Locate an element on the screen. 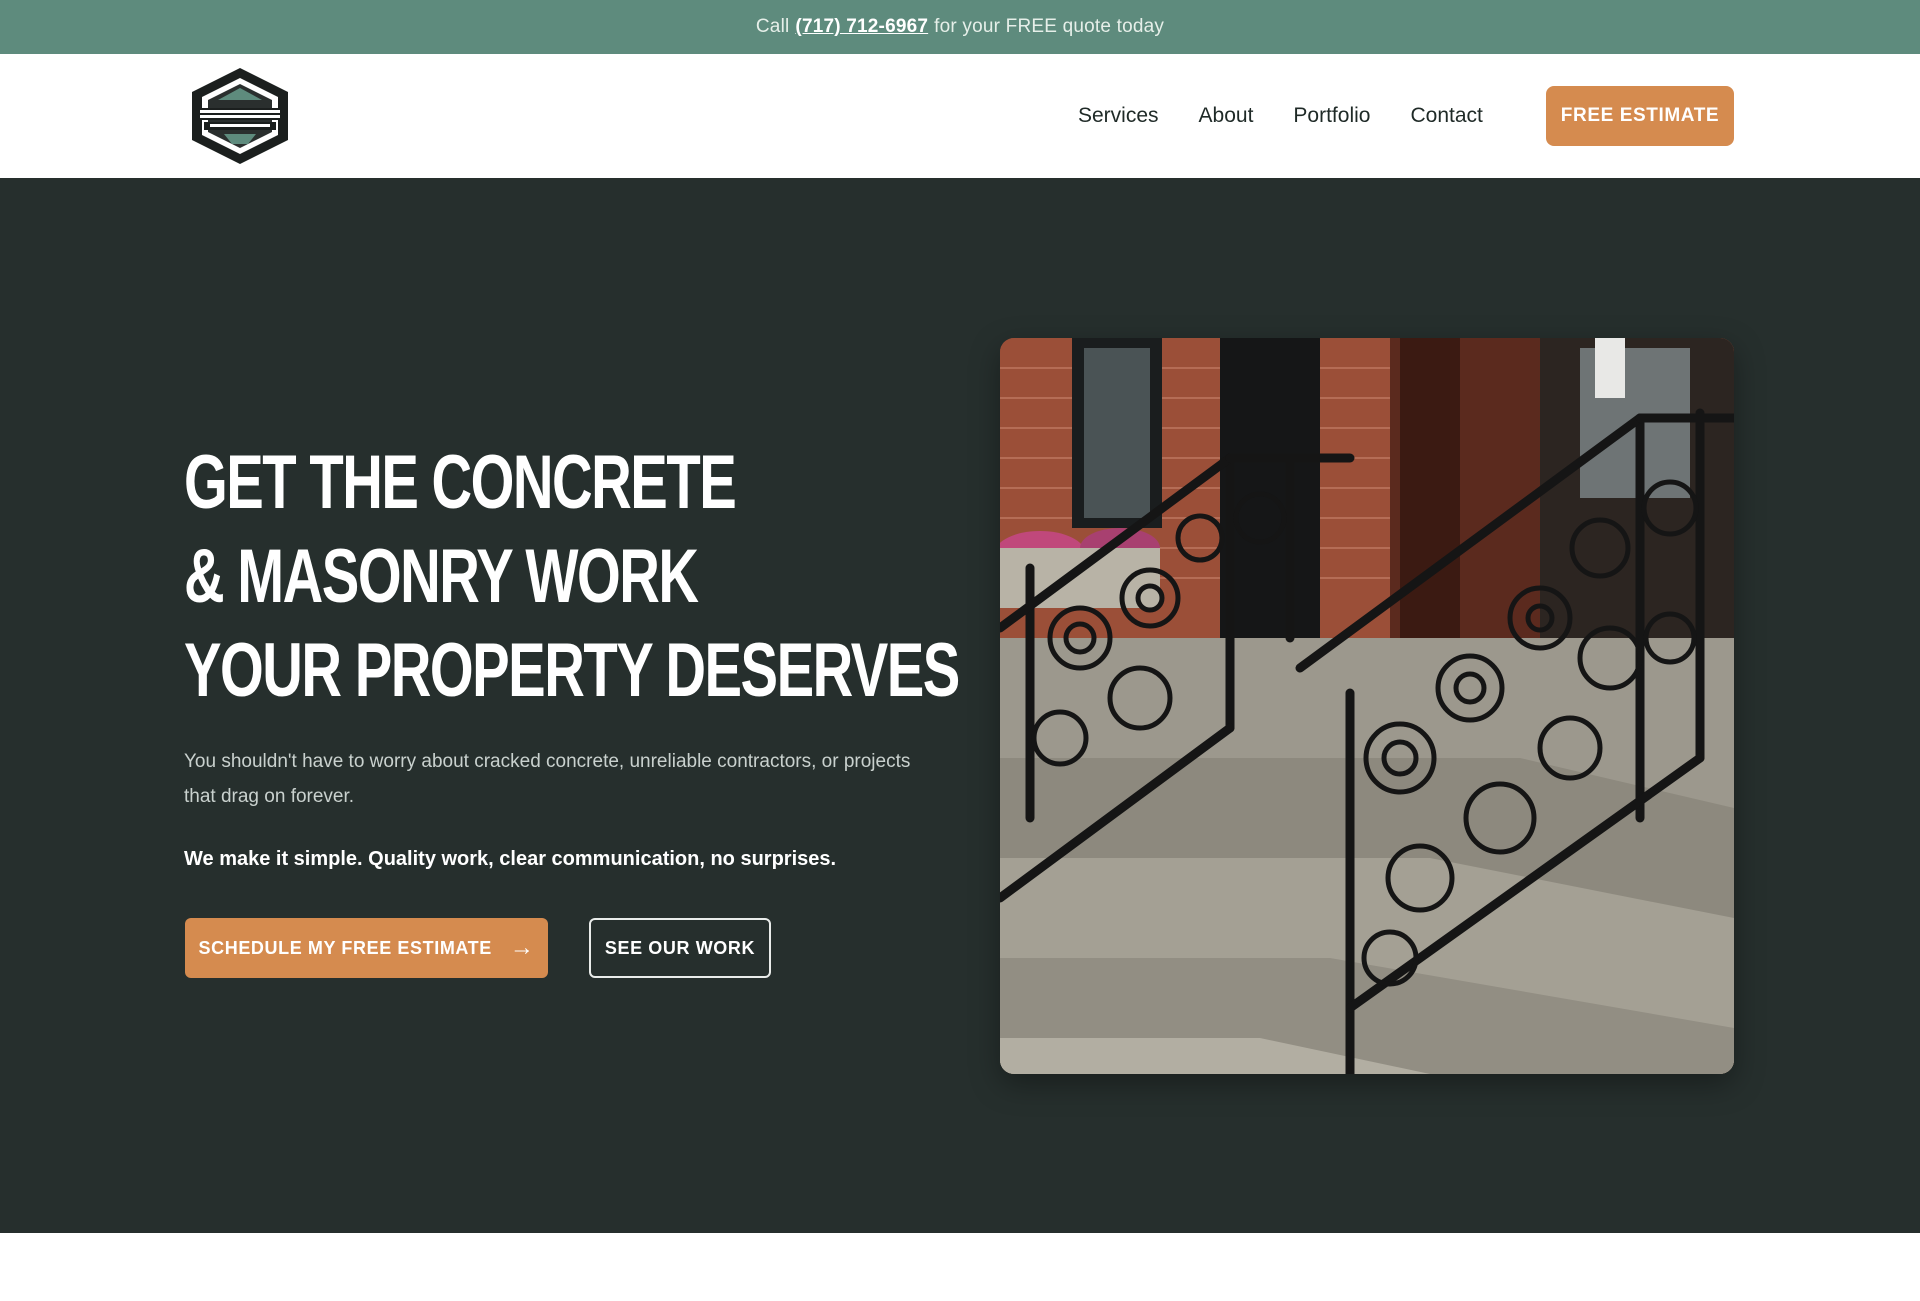 This screenshot has height=1301, width=1920. nav-about: About is located at coordinates (1226, 116).